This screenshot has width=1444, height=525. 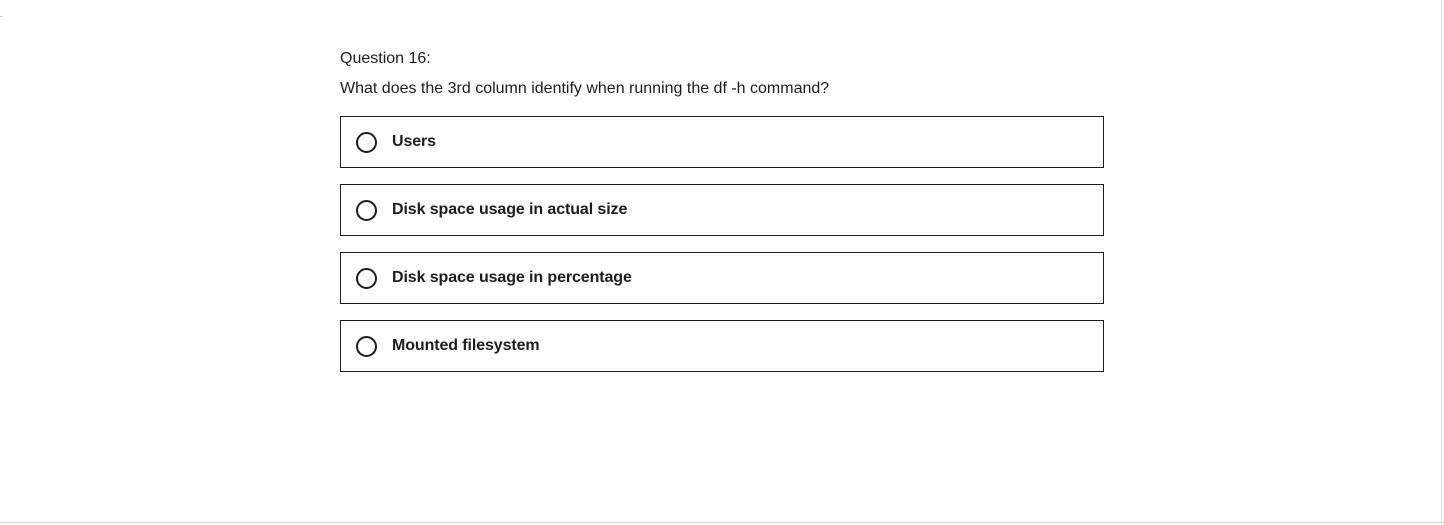 I want to click on answer-option-users: Users, so click(x=722, y=142).